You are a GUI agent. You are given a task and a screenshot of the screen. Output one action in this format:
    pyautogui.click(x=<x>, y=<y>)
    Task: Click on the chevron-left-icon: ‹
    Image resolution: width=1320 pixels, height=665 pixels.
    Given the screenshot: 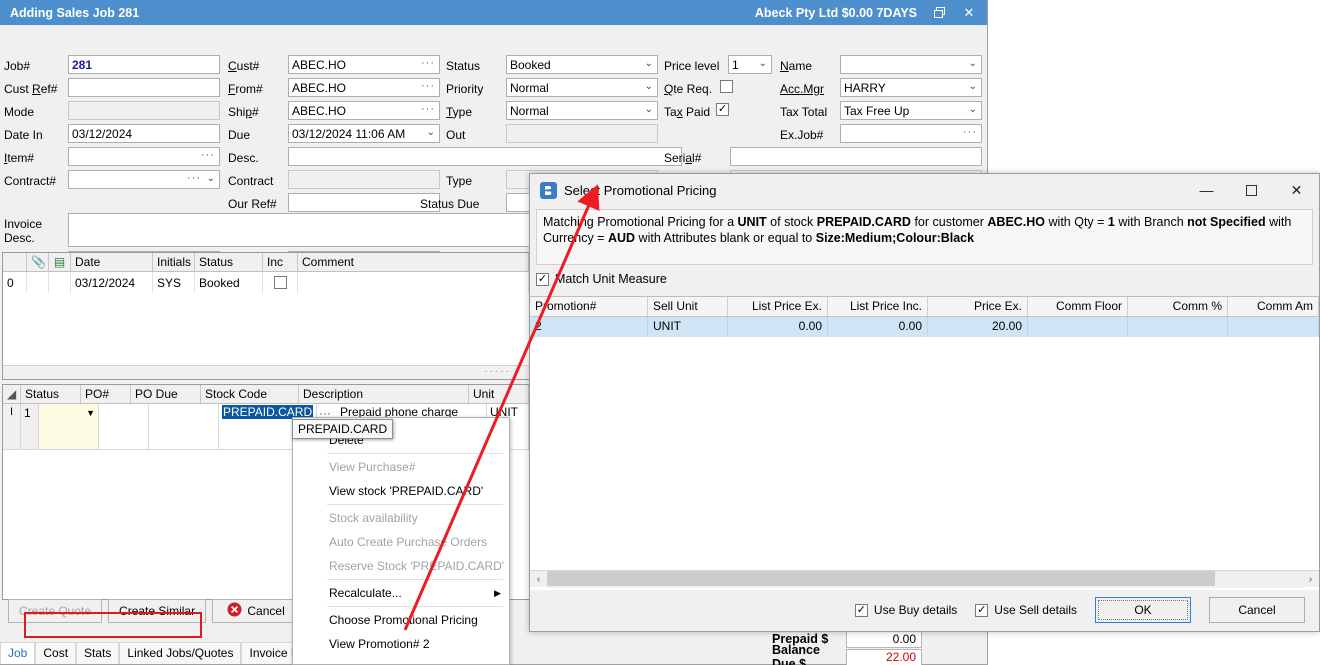 What is the action you would take?
    pyautogui.click(x=538, y=579)
    